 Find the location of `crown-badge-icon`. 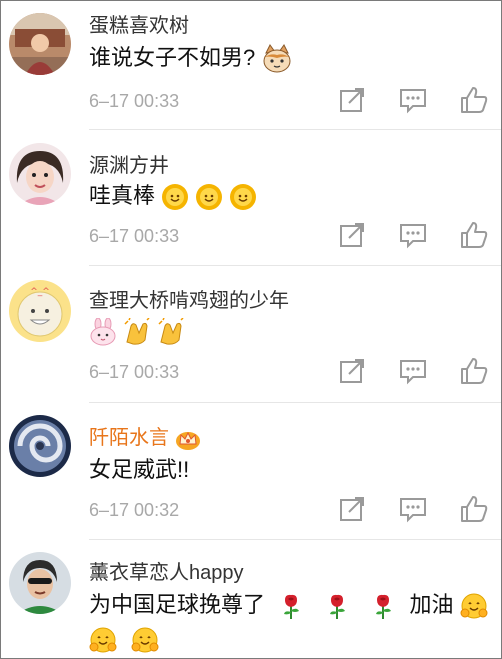

crown-badge-icon is located at coordinates (188, 439).